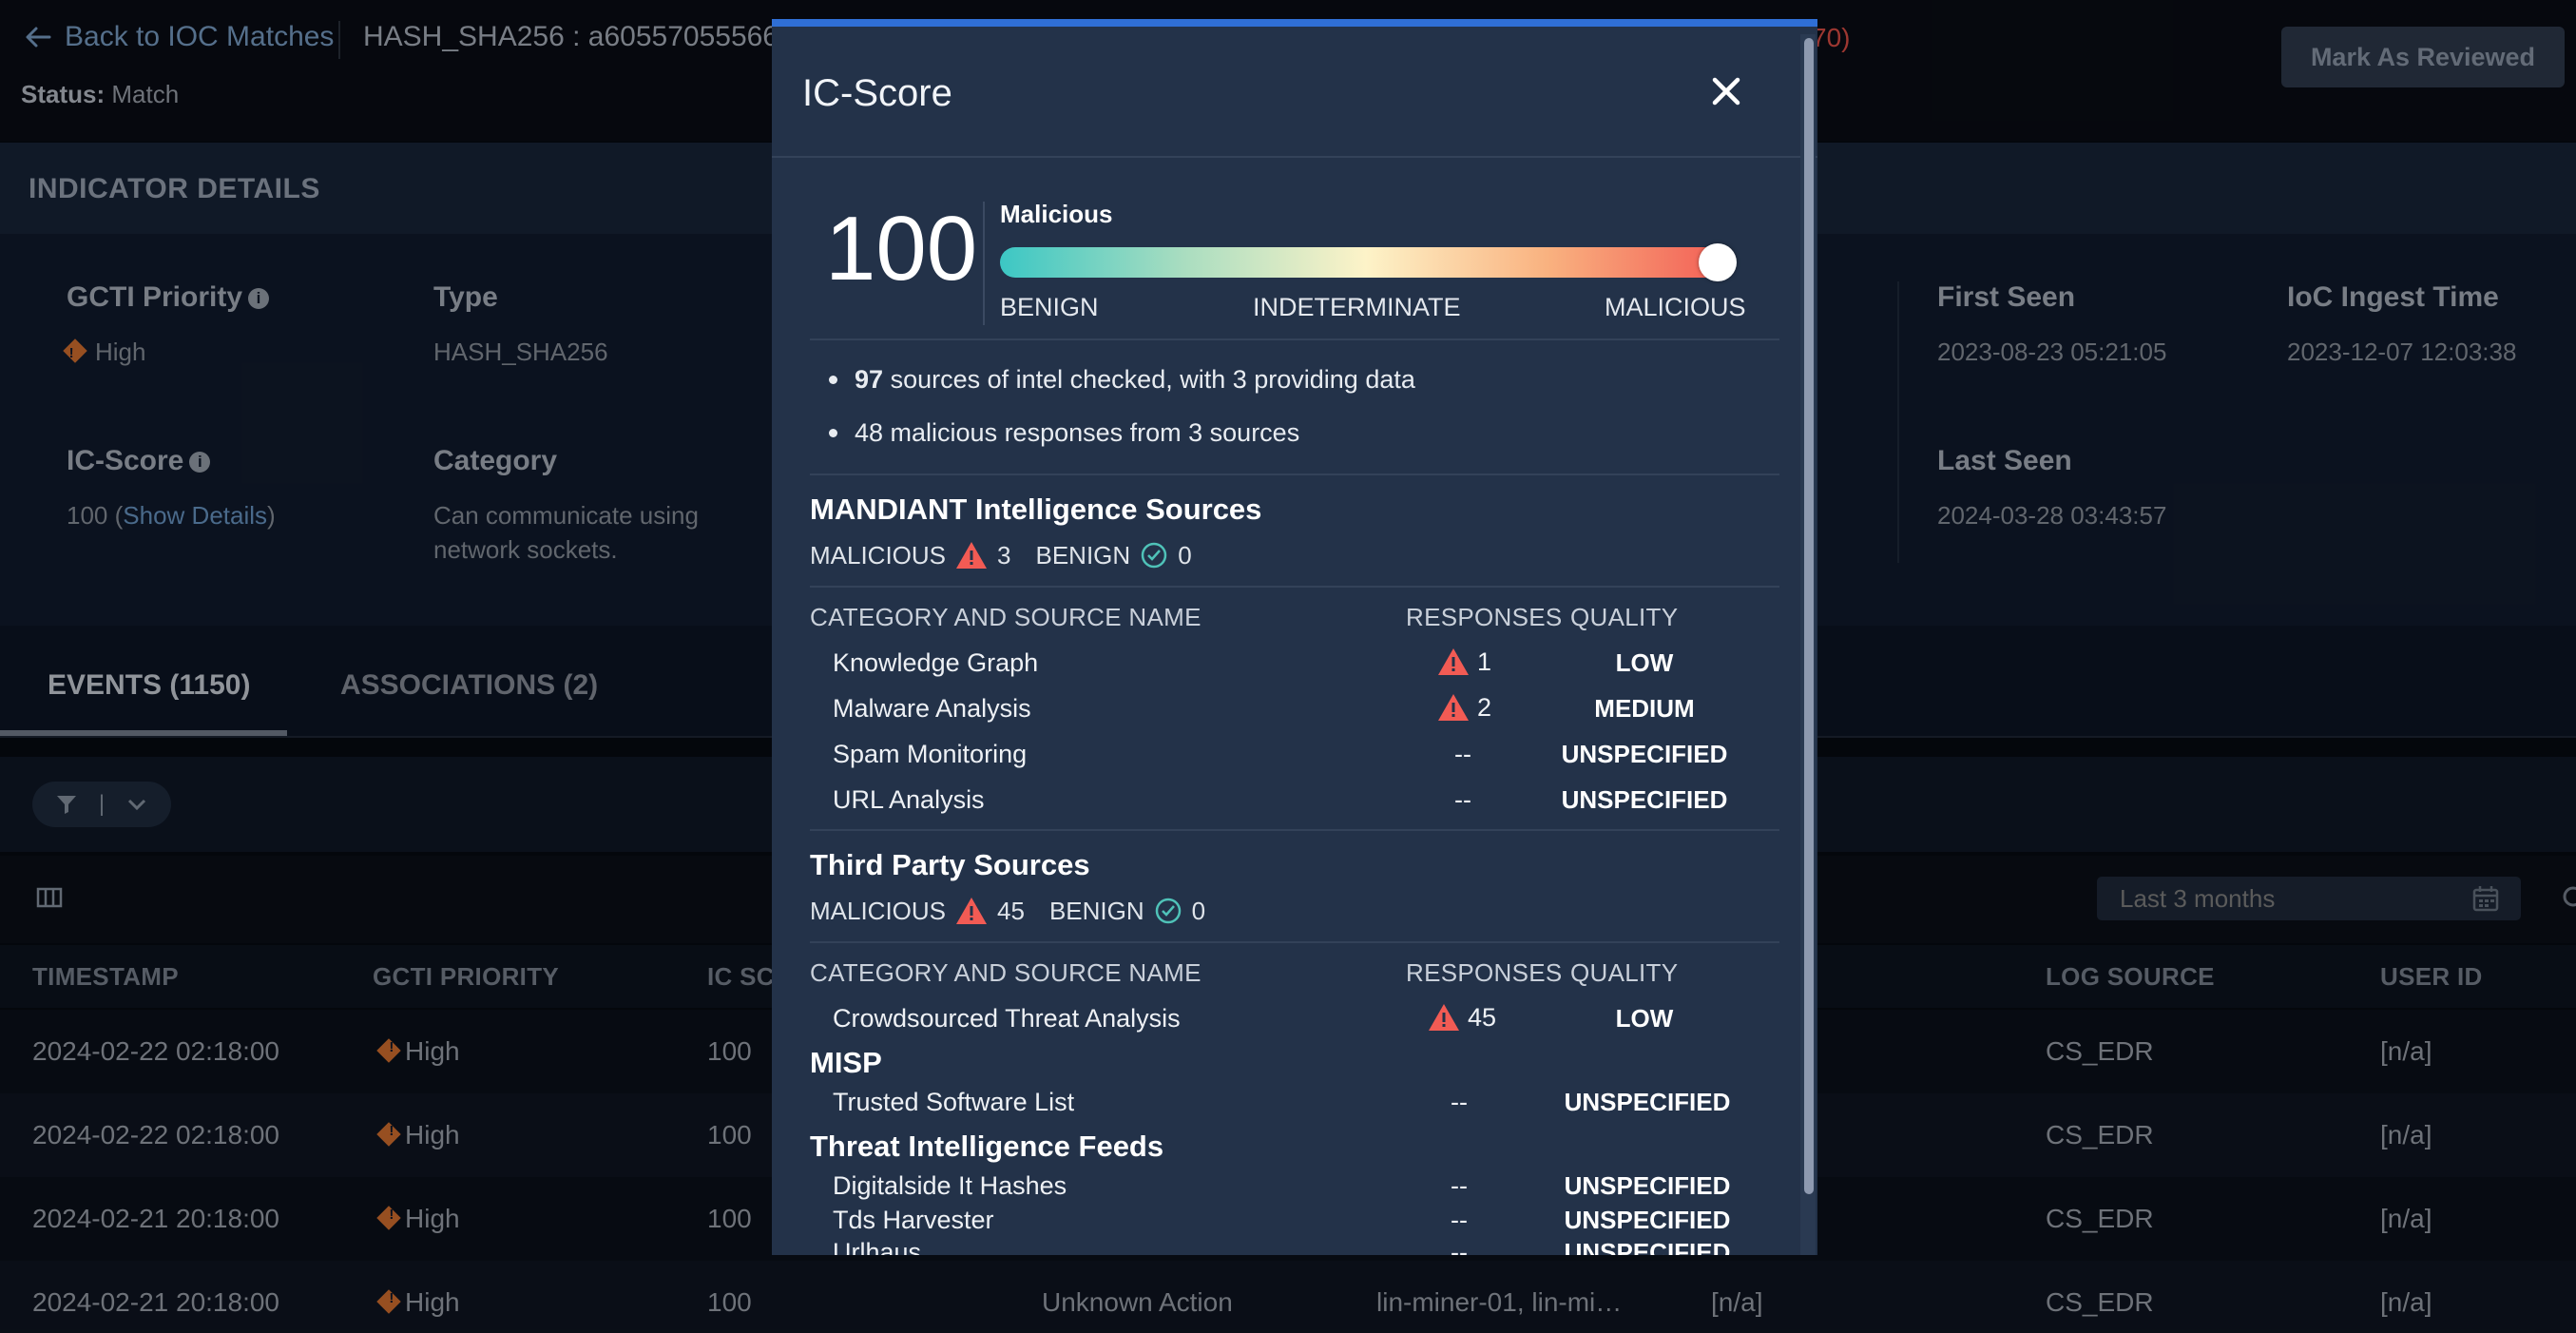 This screenshot has width=2576, height=1333. What do you see at coordinates (1459, 1185) in the screenshot?
I see `responses-digitalside-it-hashes: --` at bounding box center [1459, 1185].